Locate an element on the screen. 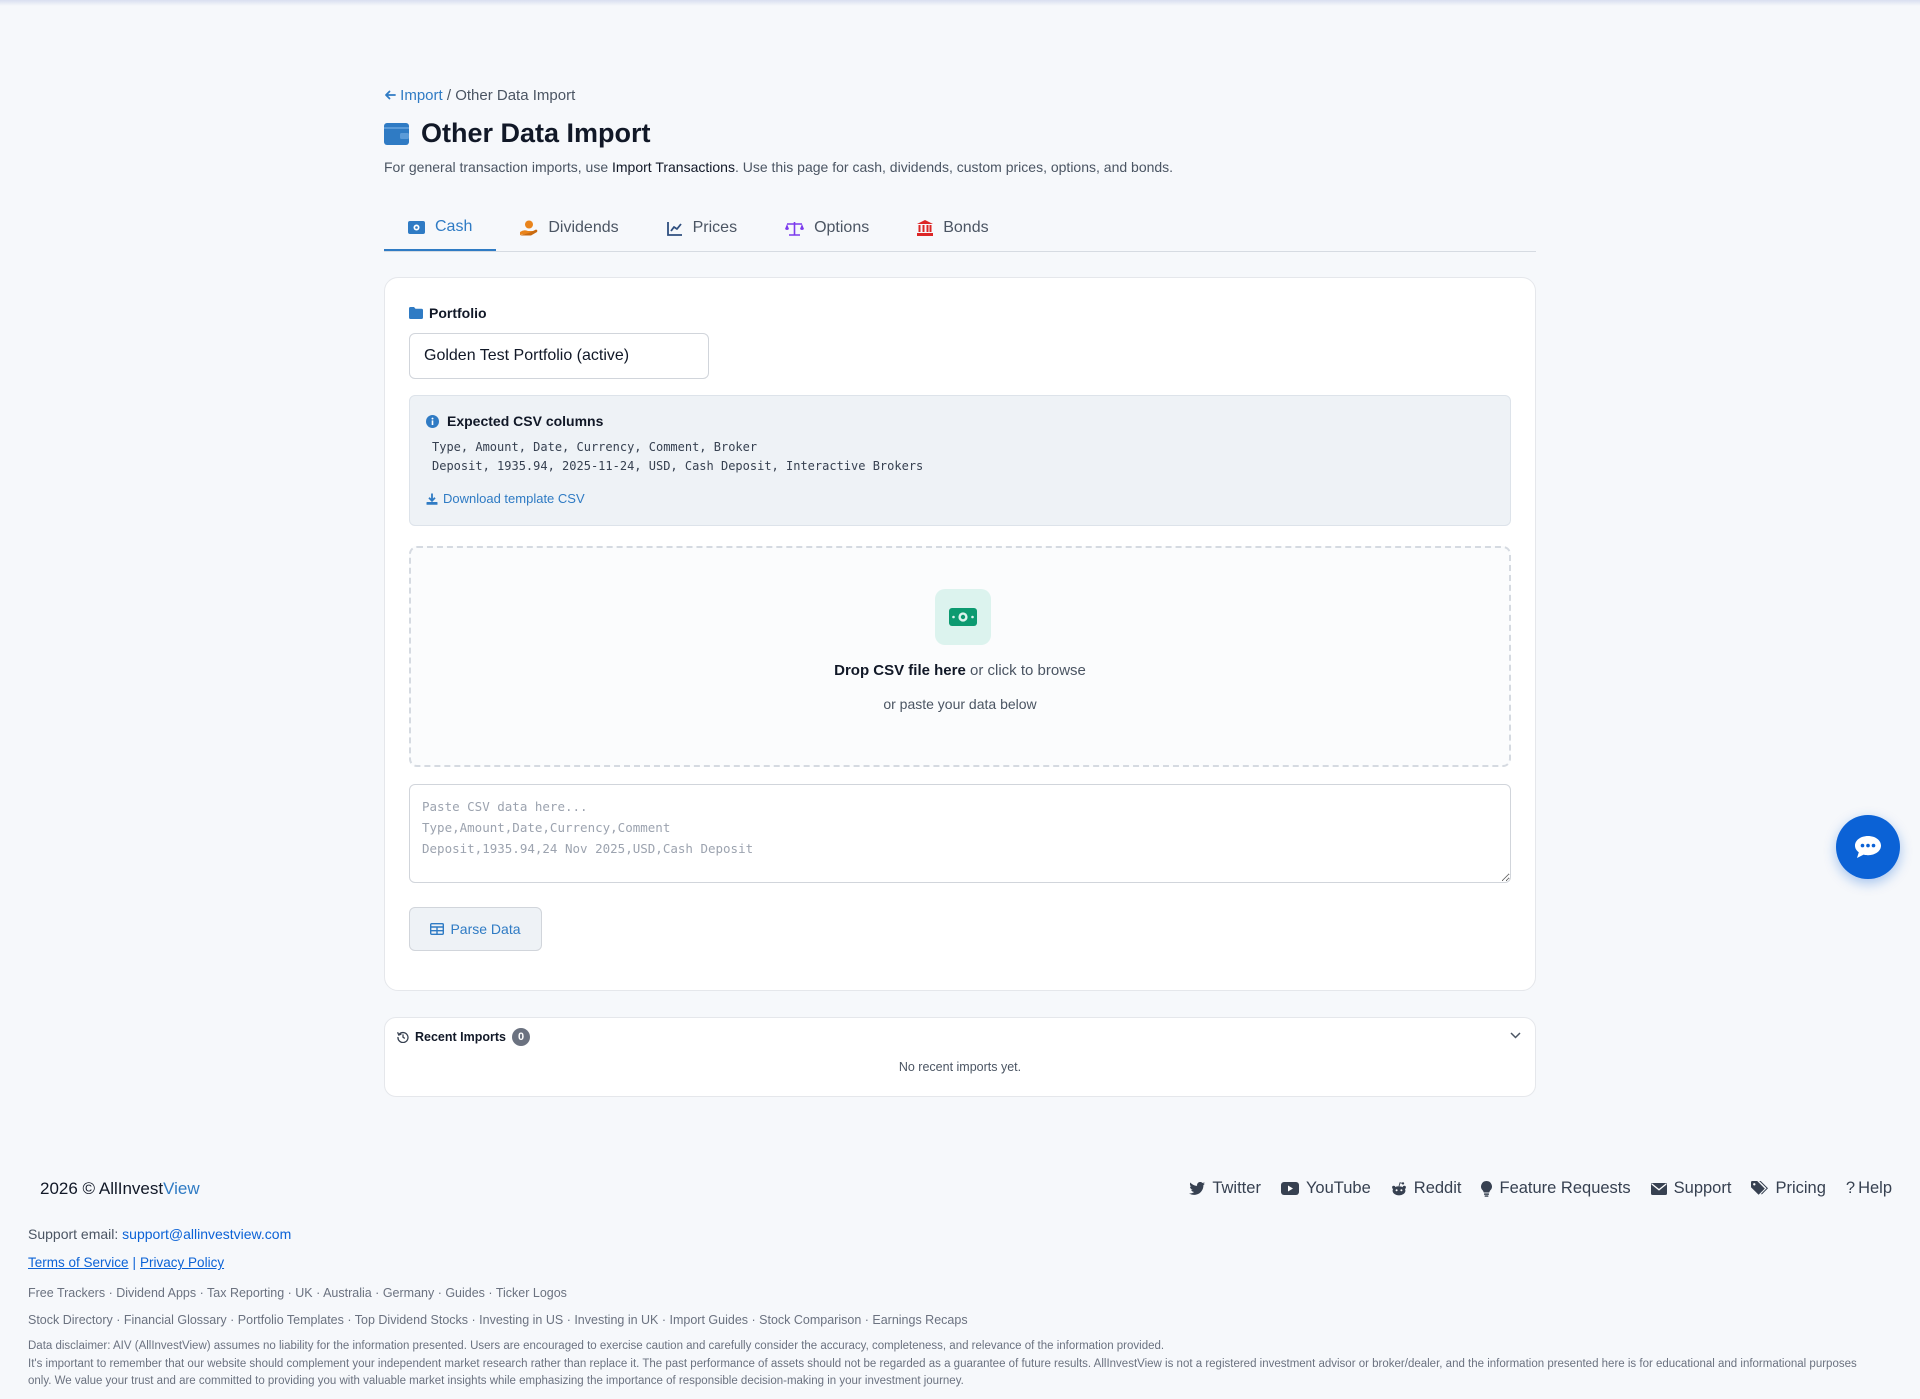 The width and height of the screenshot is (1920, 1399). support-email-prefix: Support email: is located at coordinates (75, 1234).